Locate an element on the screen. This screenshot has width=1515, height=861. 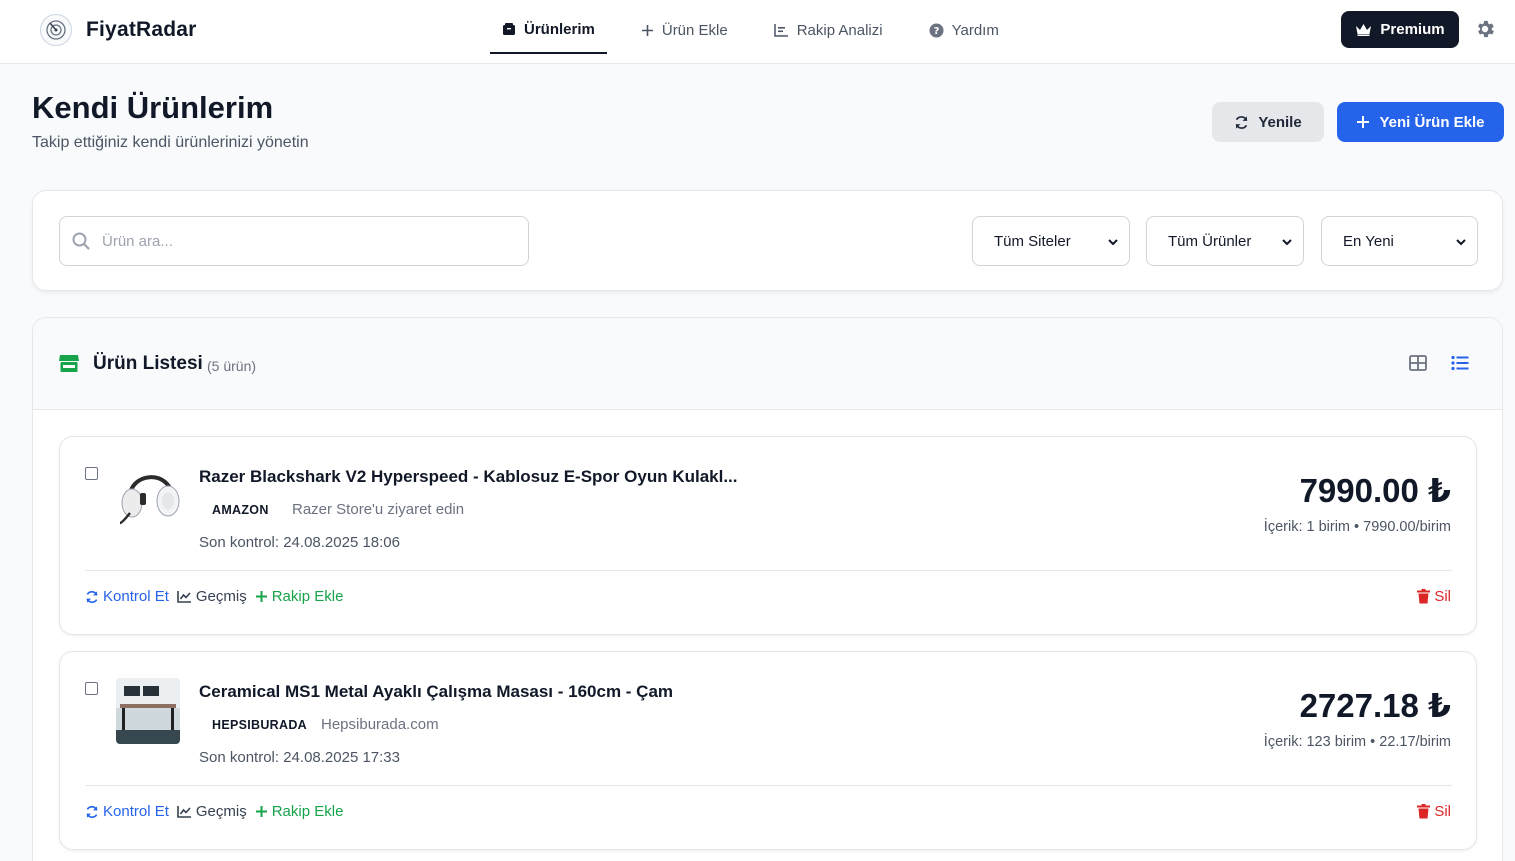
nav-item-label: Yardım is located at coordinates (975, 30).